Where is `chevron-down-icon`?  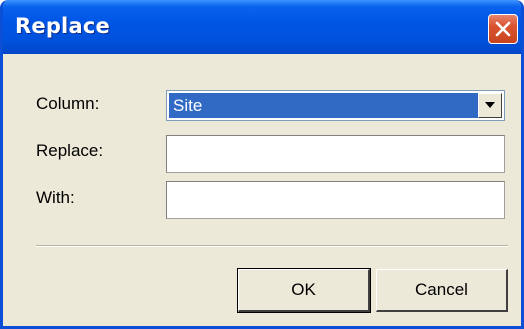 chevron-down-icon is located at coordinates (490, 105).